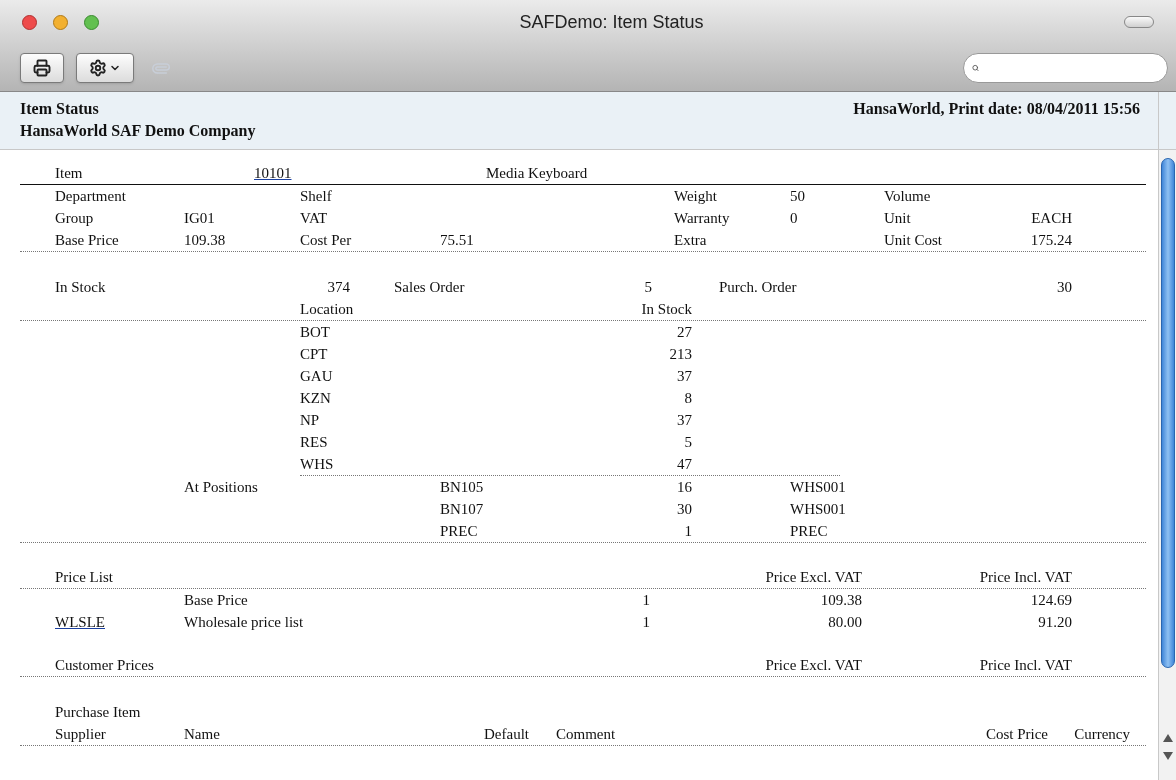 The image size is (1176, 780). I want to click on search-field, so click(1065, 67).